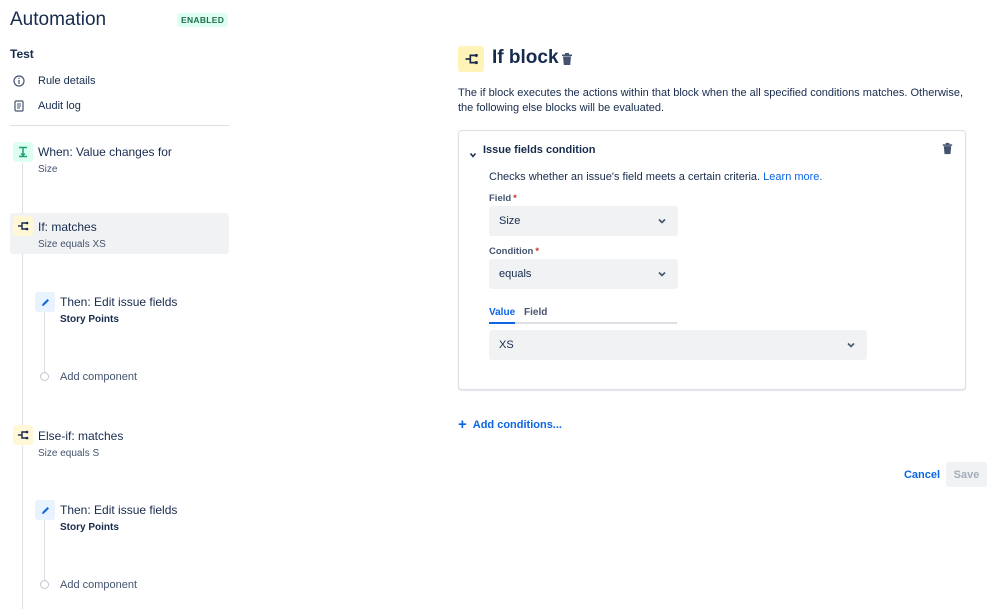 The image size is (999, 609). I want to click on field-select-value: Size, so click(510, 221).